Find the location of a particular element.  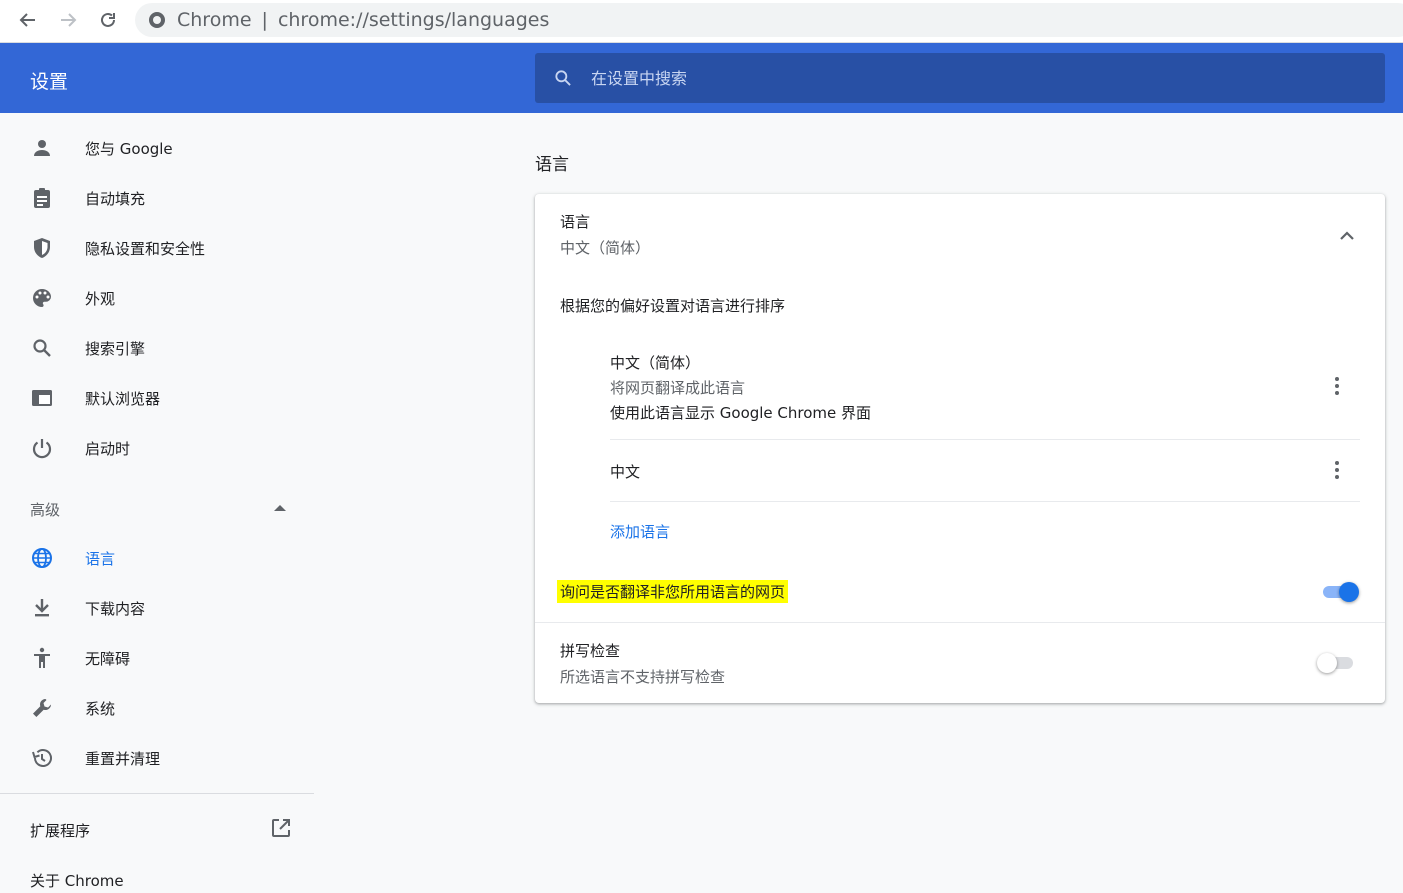

arrow-right-icon is located at coordinates (69, 20).